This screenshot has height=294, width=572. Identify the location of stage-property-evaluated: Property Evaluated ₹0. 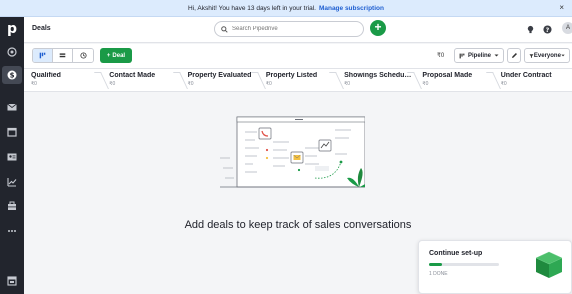
(220, 80).